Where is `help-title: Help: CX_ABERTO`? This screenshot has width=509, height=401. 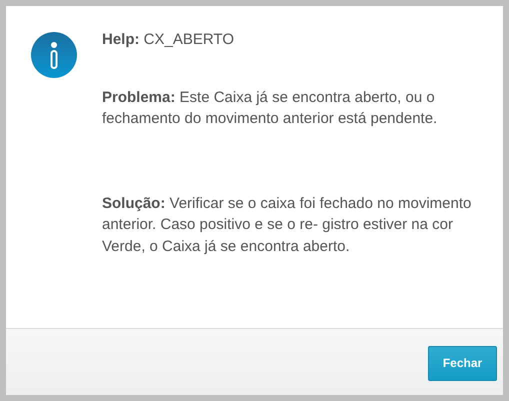 help-title: Help: CX_ABERTO is located at coordinates (168, 40).